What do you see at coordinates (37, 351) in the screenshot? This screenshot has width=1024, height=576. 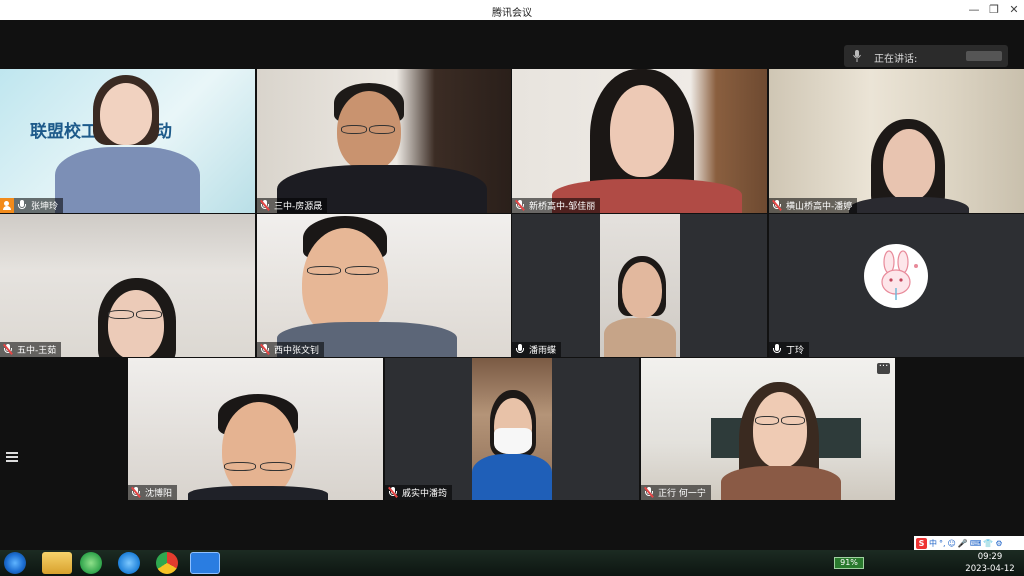 I see `participant-name: 五中-王茹` at bounding box center [37, 351].